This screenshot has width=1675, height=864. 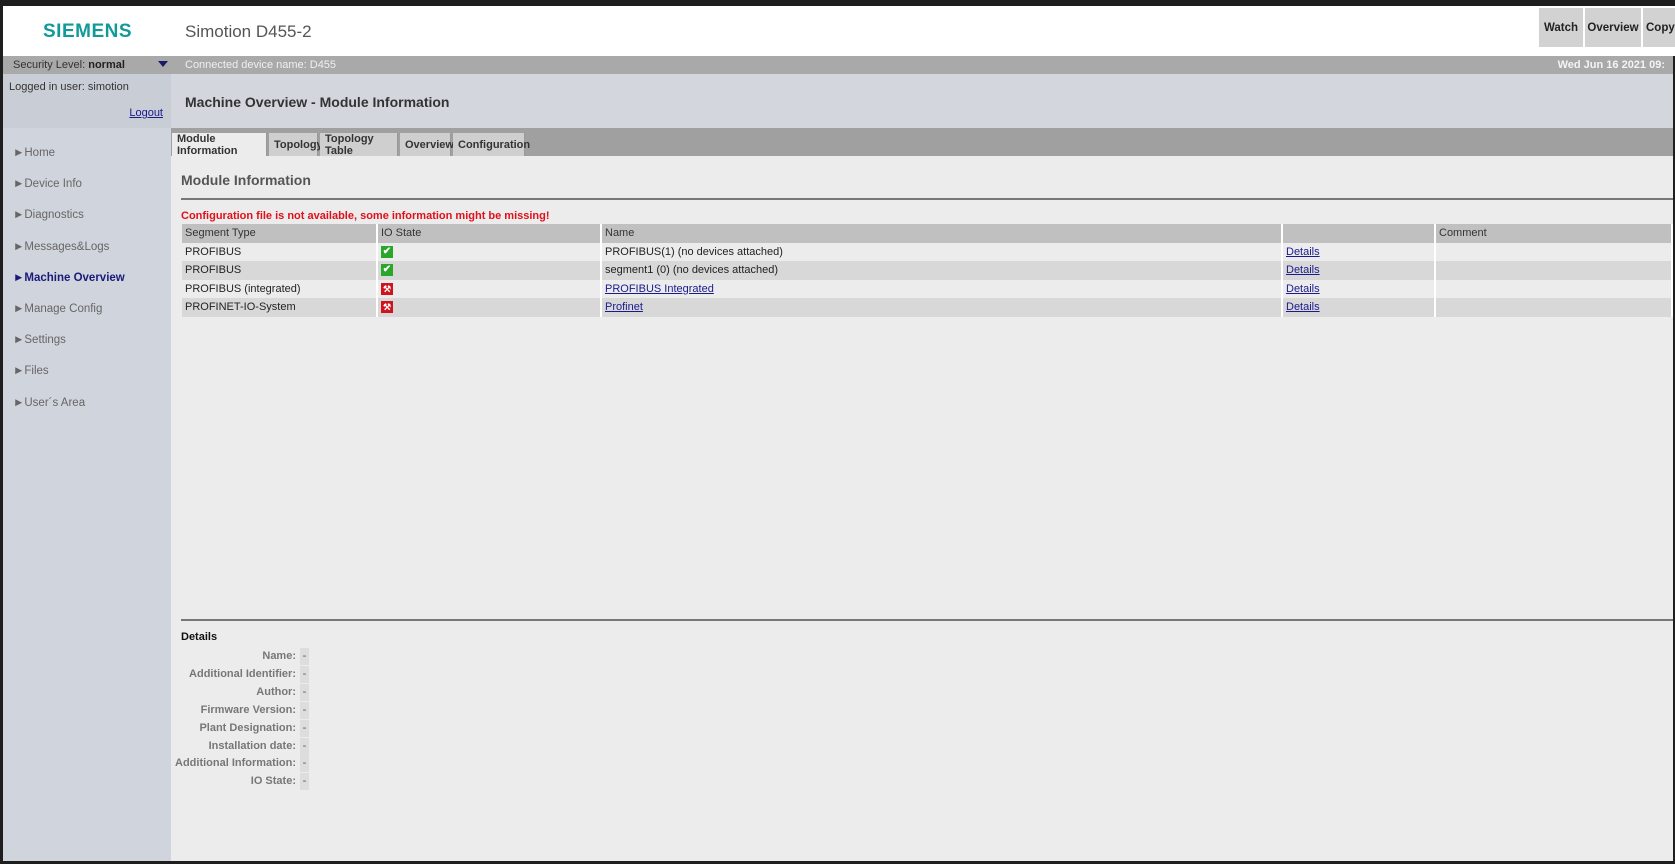 What do you see at coordinates (246, 180) in the screenshot?
I see `section-title: Module Information` at bounding box center [246, 180].